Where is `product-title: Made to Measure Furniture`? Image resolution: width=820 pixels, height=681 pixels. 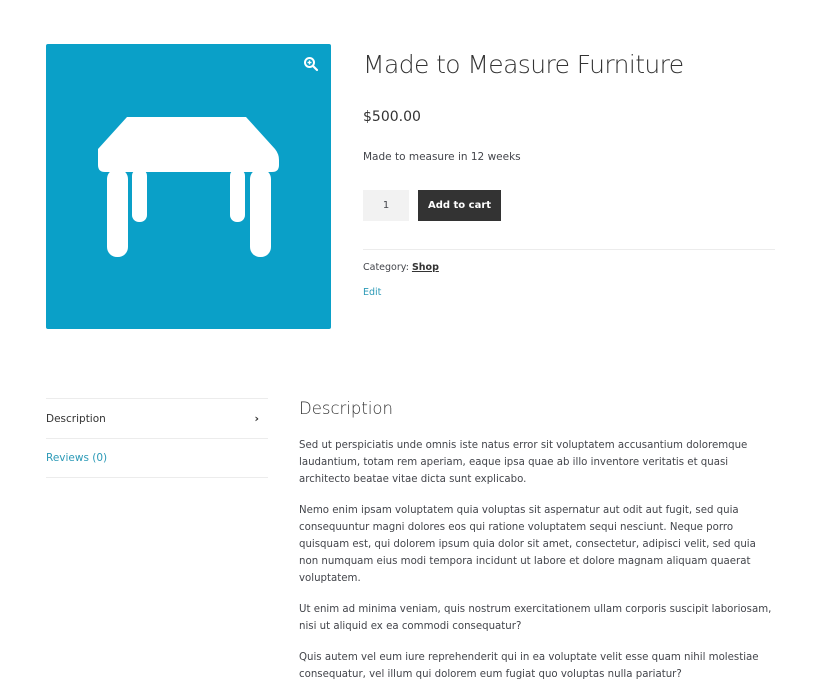
product-title: Made to Measure Furniture is located at coordinates (523, 64).